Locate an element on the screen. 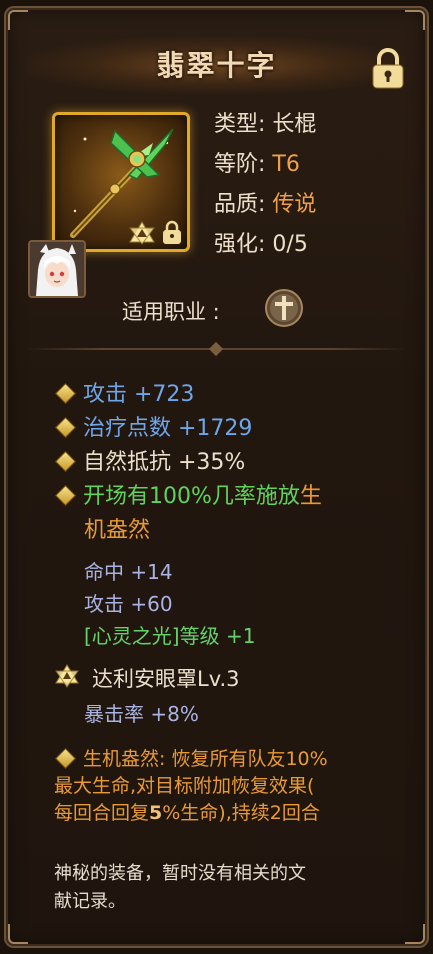  stat-heal-text: 治疗点数 +1729 is located at coordinates (168, 428).